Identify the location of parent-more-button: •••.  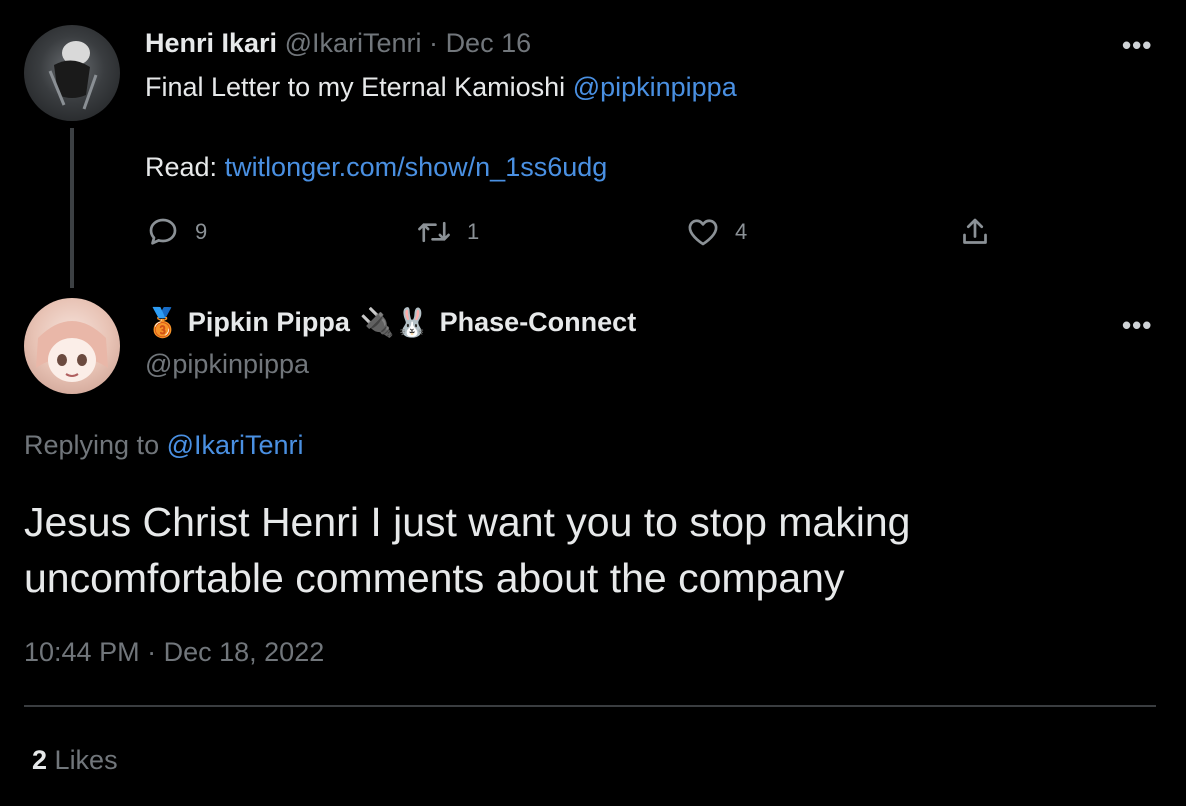
(1137, 45).